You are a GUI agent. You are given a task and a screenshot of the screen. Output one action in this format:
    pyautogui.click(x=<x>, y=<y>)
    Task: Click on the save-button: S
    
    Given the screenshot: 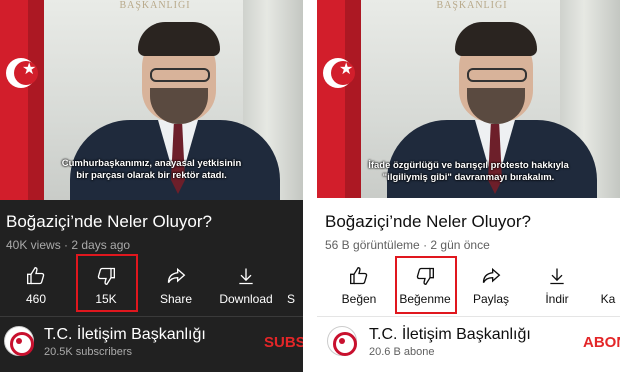 What is the action you would take?
    pyautogui.click(x=289, y=289)
    